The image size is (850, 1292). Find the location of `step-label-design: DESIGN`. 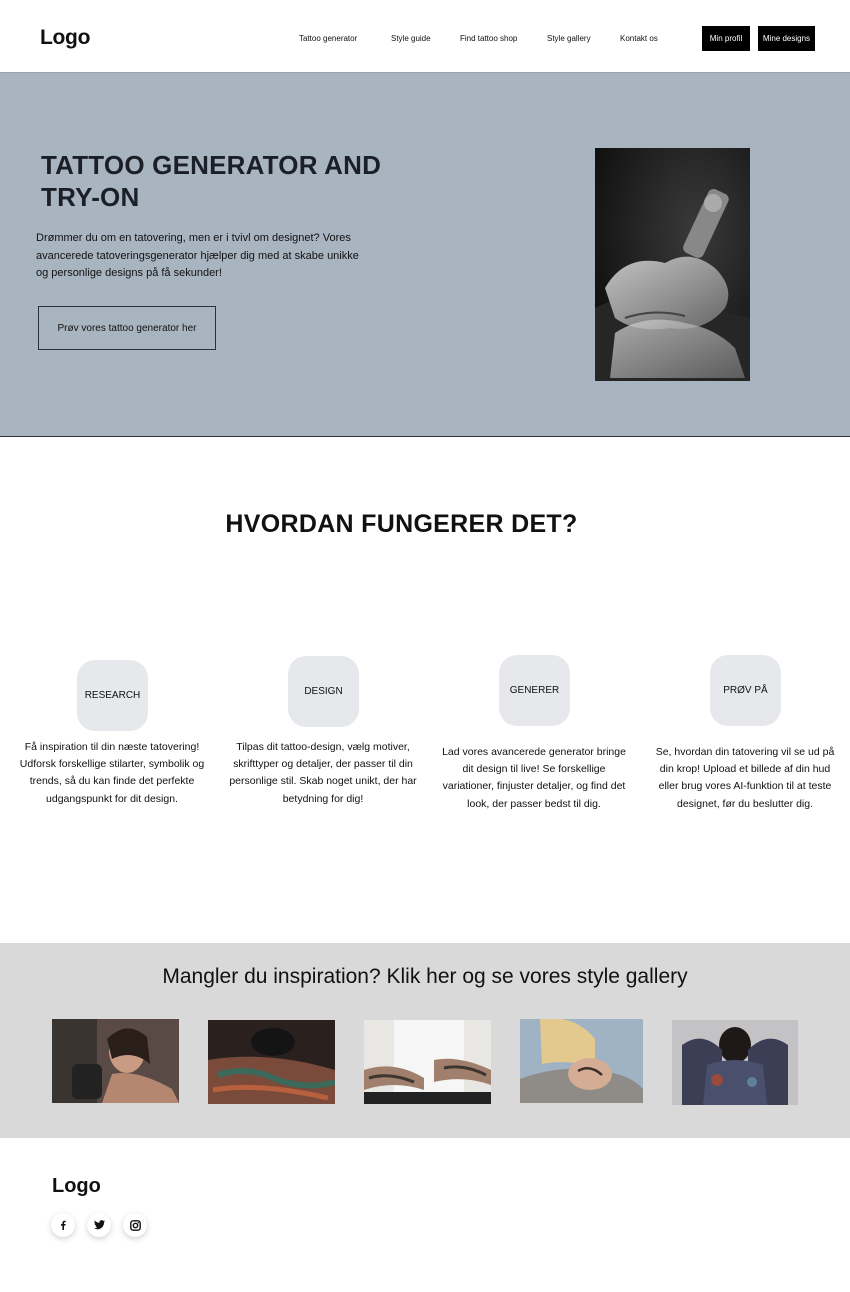

step-label-design: DESIGN is located at coordinates (323, 691).